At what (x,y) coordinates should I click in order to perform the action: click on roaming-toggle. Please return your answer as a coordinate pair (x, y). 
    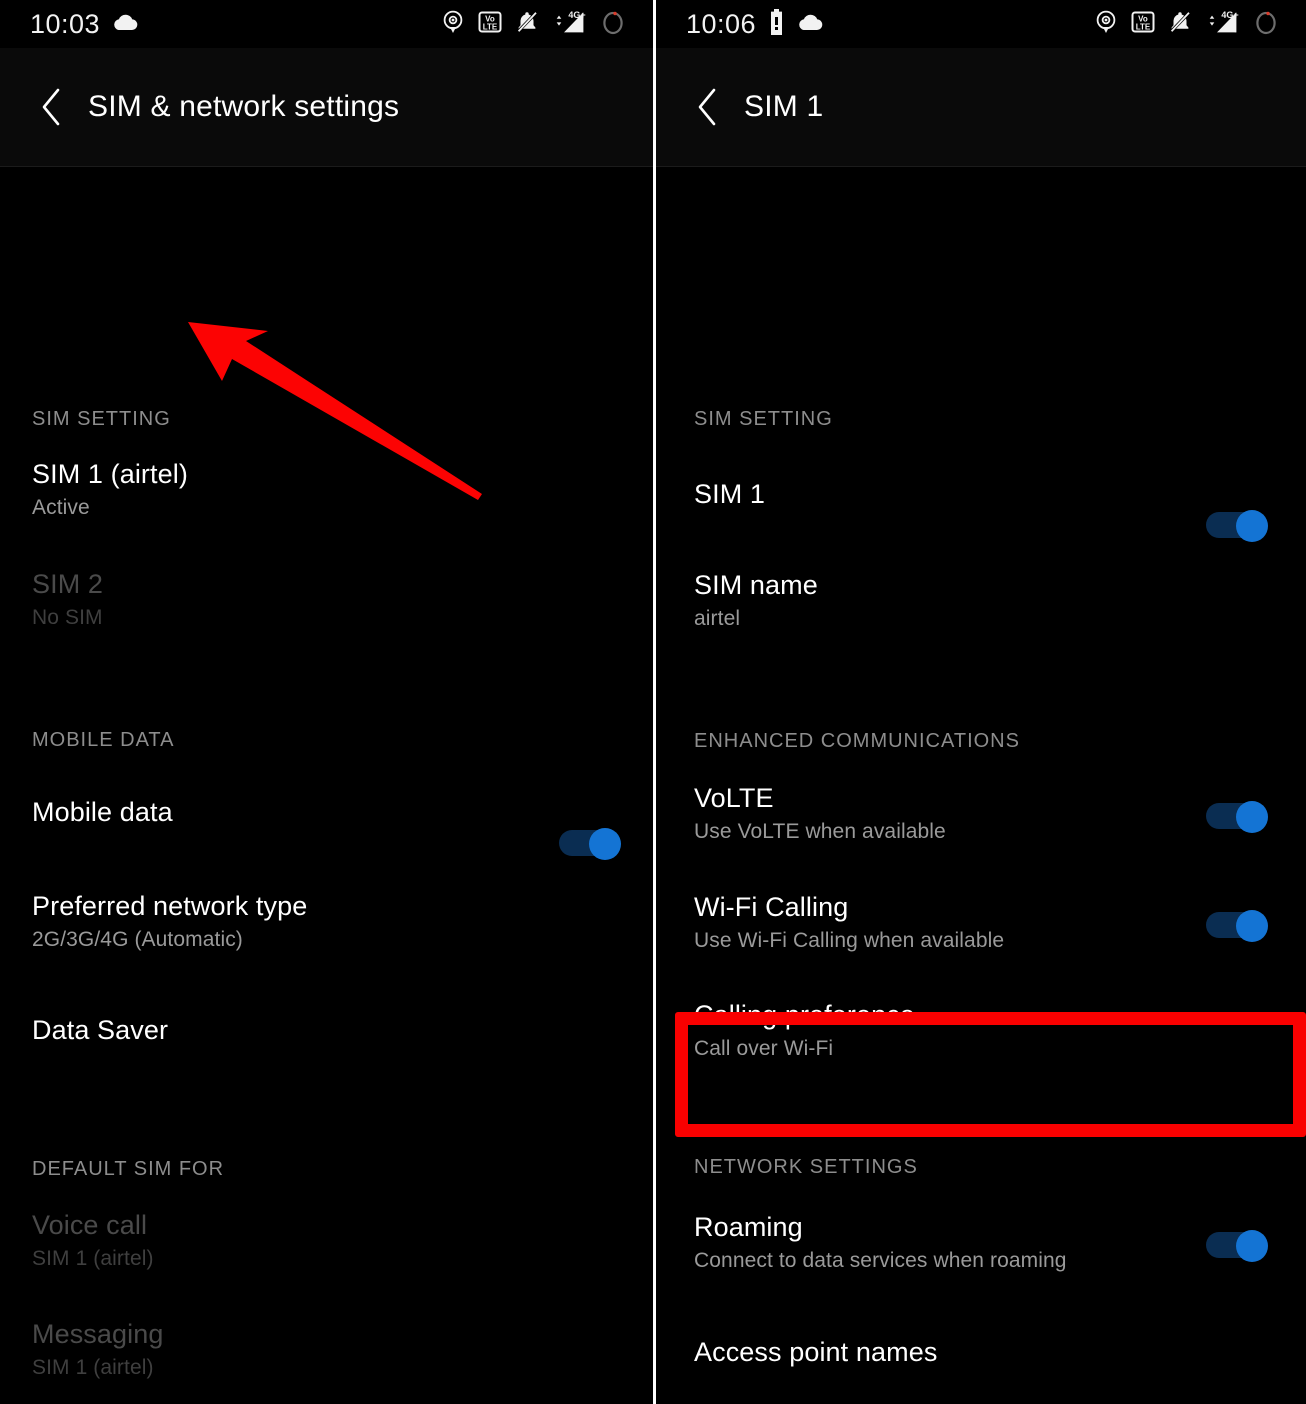
    Looking at the image, I should click on (1237, 1246).